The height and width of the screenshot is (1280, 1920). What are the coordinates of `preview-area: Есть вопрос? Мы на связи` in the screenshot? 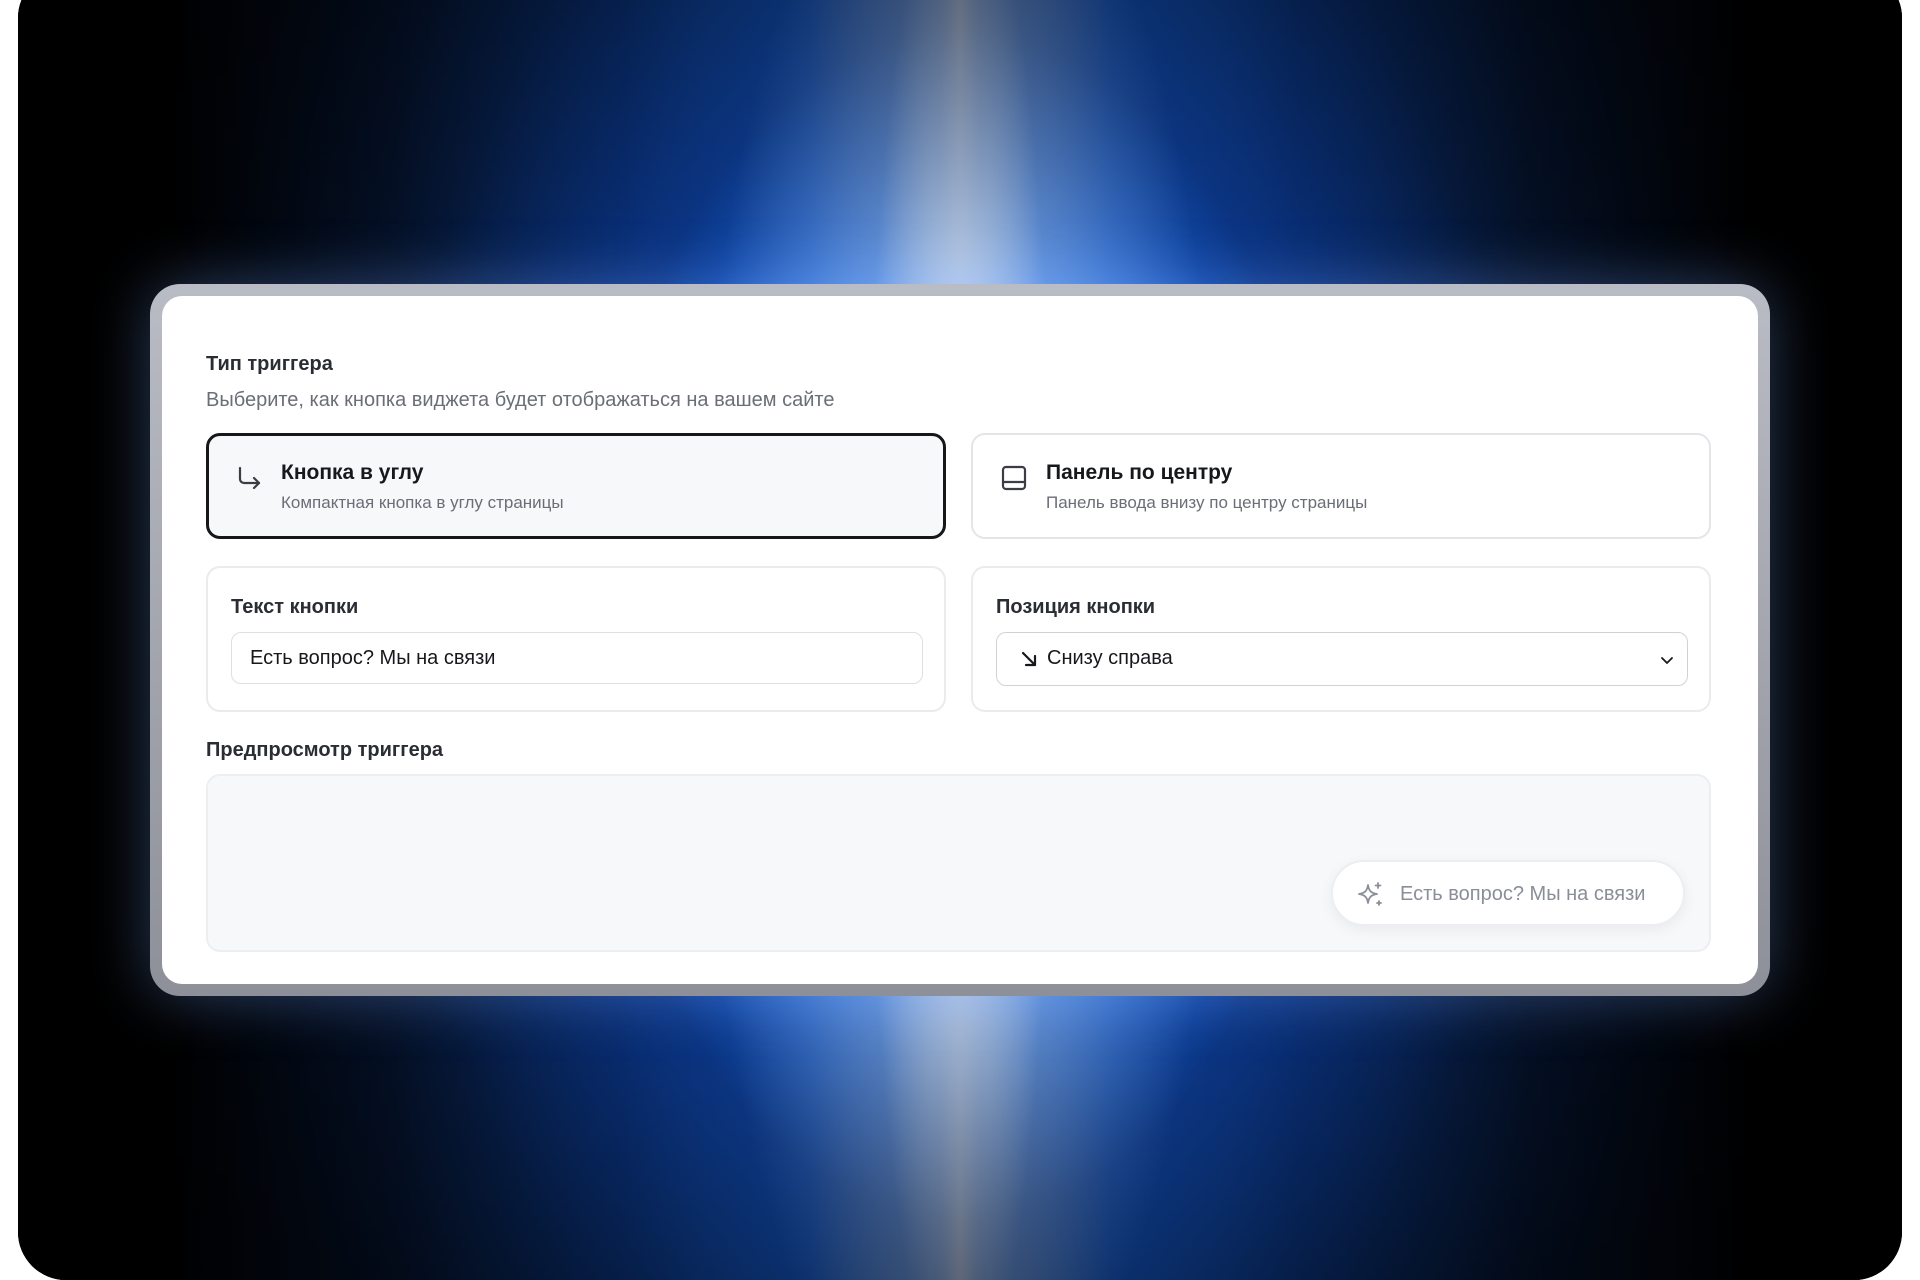 It's located at (958, 863).